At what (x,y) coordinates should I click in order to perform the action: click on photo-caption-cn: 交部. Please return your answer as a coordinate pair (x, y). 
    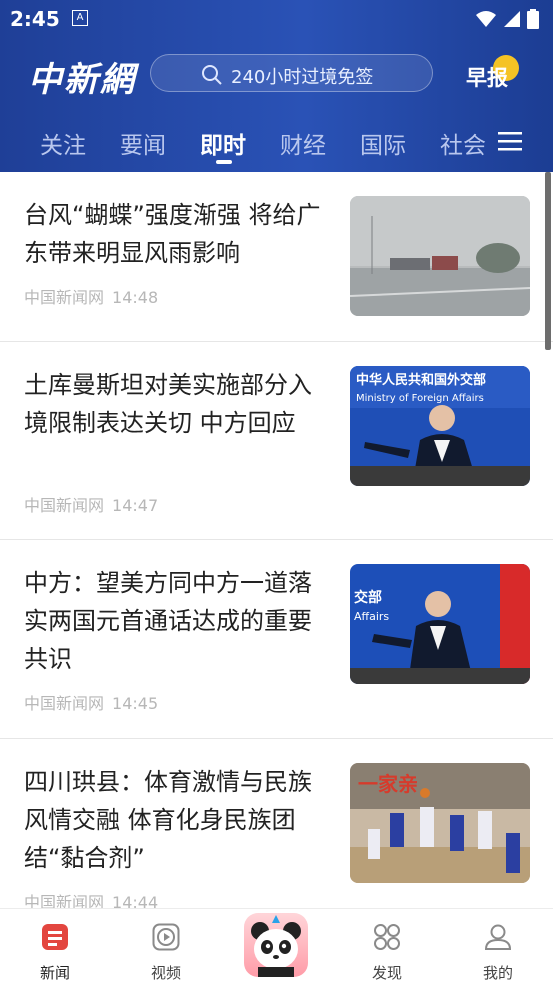
    Looking at the image, I should click on (368, 597).